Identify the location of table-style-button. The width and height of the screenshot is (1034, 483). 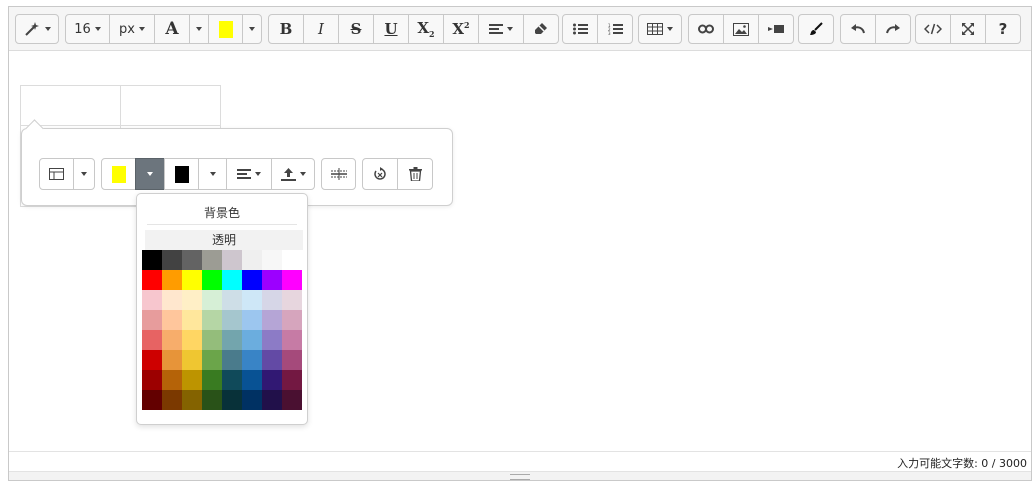
(56, 174).